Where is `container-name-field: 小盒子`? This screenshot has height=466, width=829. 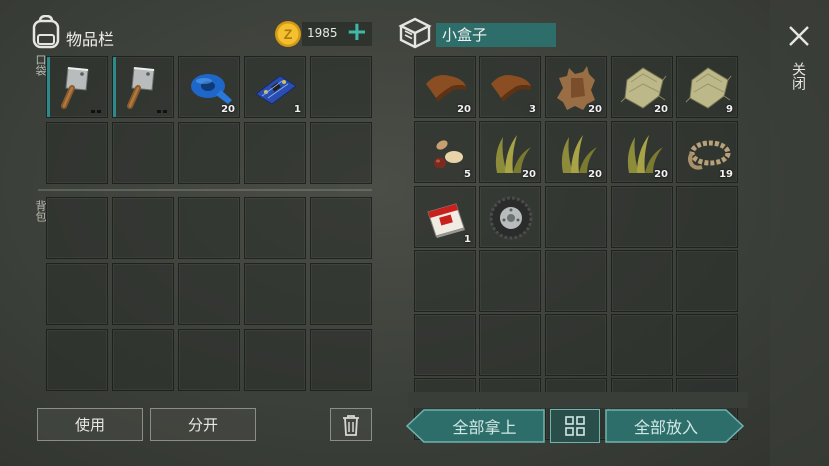
container-name-field: 小盒子 is located at coordinates (496, 35).